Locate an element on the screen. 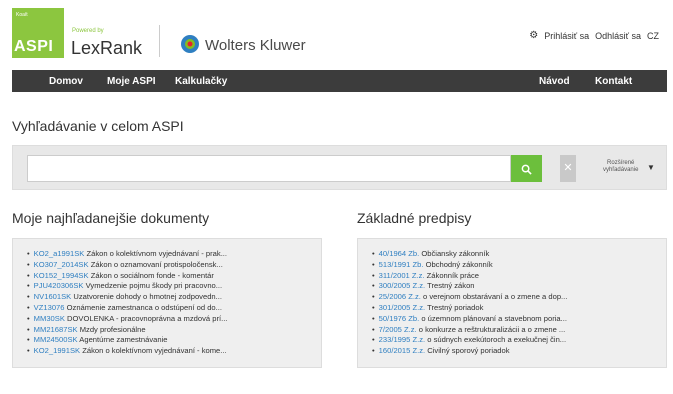  list-item: • 301/2005 Z.z. Trestný poriadok is located at coordinates (428, 307).